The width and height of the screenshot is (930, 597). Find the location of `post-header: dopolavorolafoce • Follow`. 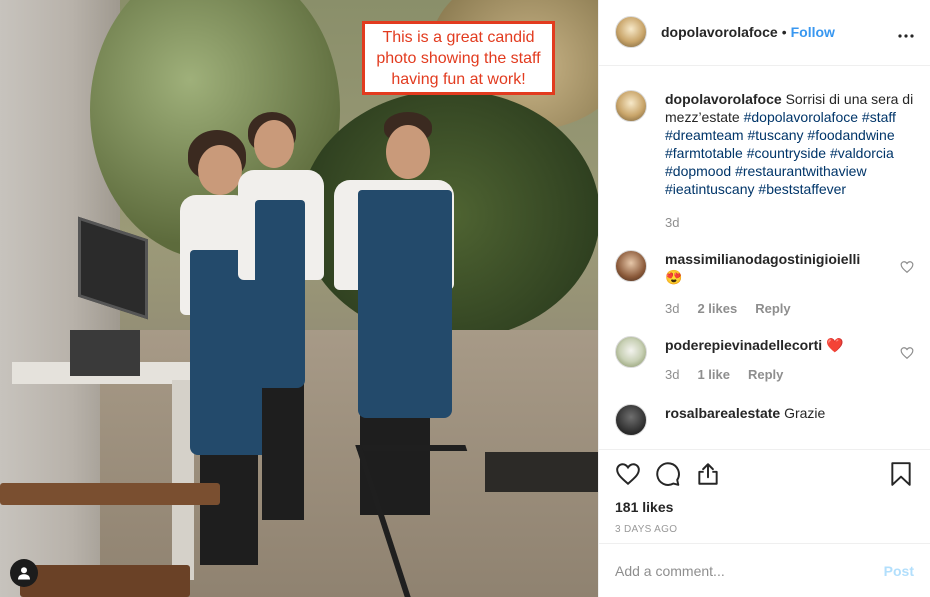

post-header: dopolavorolafoce • Follow is located at coordinates (764, 33).